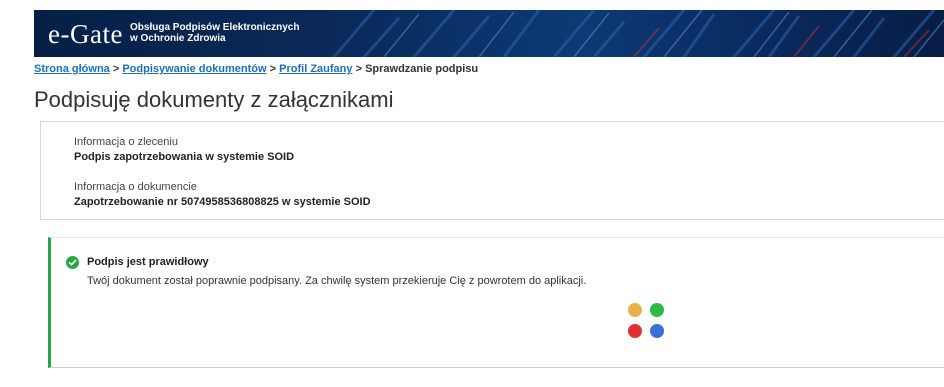  Describe the element at coordinates (648, 323) in the screenshot. I see `loading-dots-icon` at that location.